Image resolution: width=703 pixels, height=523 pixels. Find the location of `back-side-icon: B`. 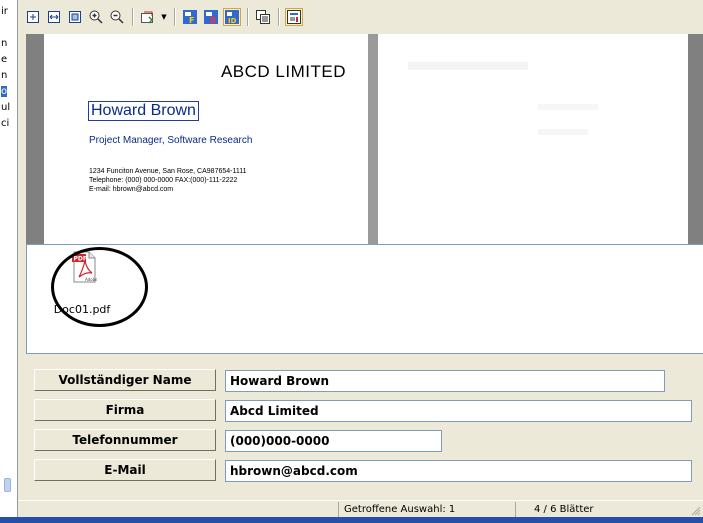

back-side-icon: B is located at coordinates (211, 17).